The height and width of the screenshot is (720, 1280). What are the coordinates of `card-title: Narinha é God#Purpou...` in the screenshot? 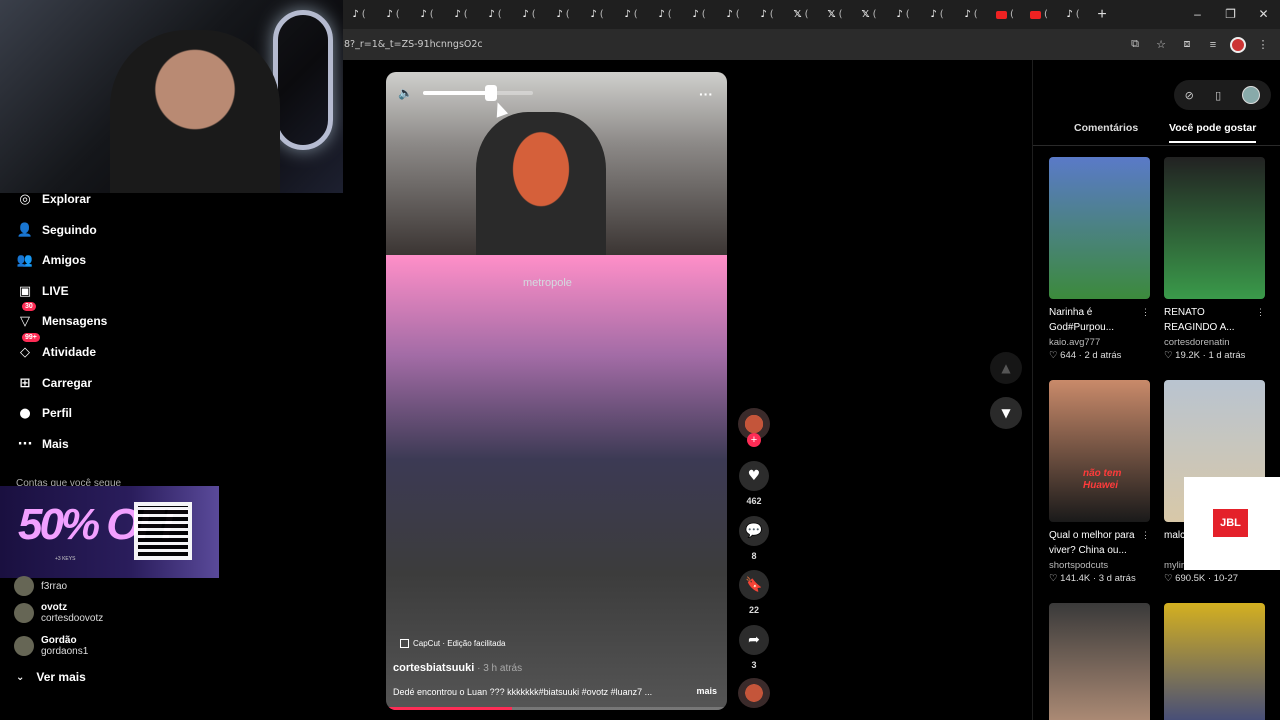 It's located at (1081, 320).